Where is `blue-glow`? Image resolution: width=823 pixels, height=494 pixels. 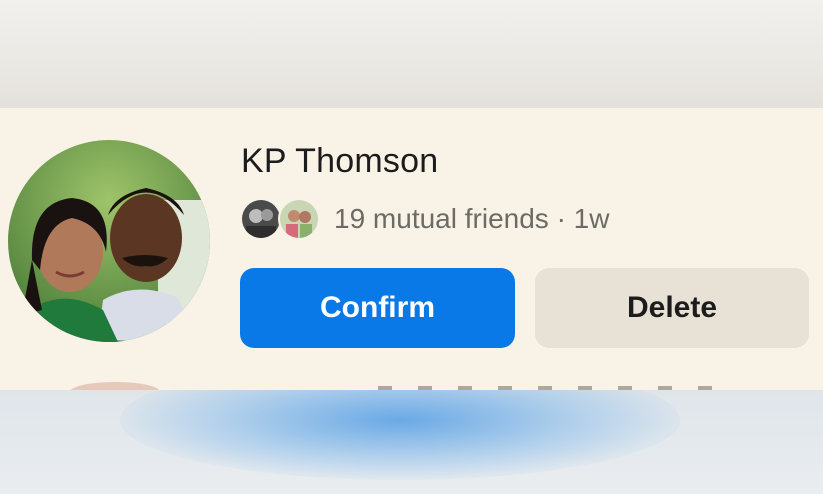 blue-glow is located at coordinates (400, 435).